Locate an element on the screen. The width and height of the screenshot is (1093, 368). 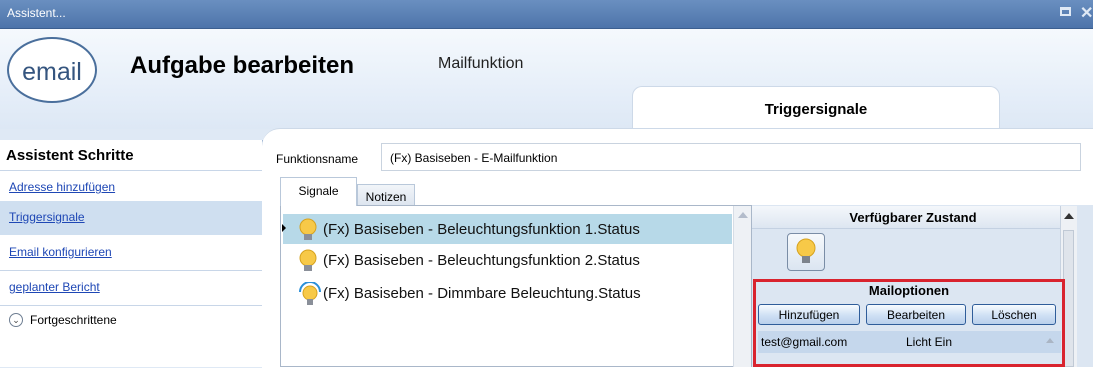
edit-button-label: Bearbeiten is located at coordinates (916, 315).